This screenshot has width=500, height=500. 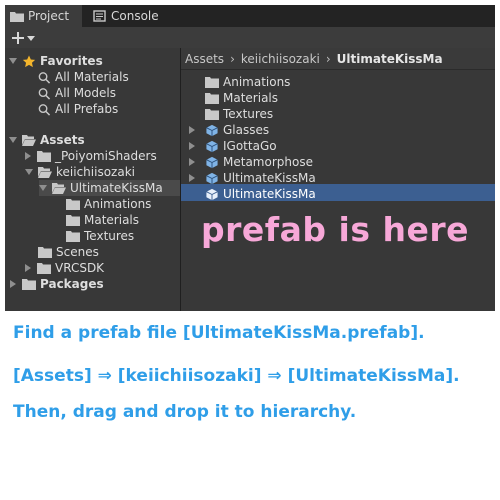 I want to click on asset-item-ultimatekissma-model: UltimateKissMa, so click(x=252, y=178).